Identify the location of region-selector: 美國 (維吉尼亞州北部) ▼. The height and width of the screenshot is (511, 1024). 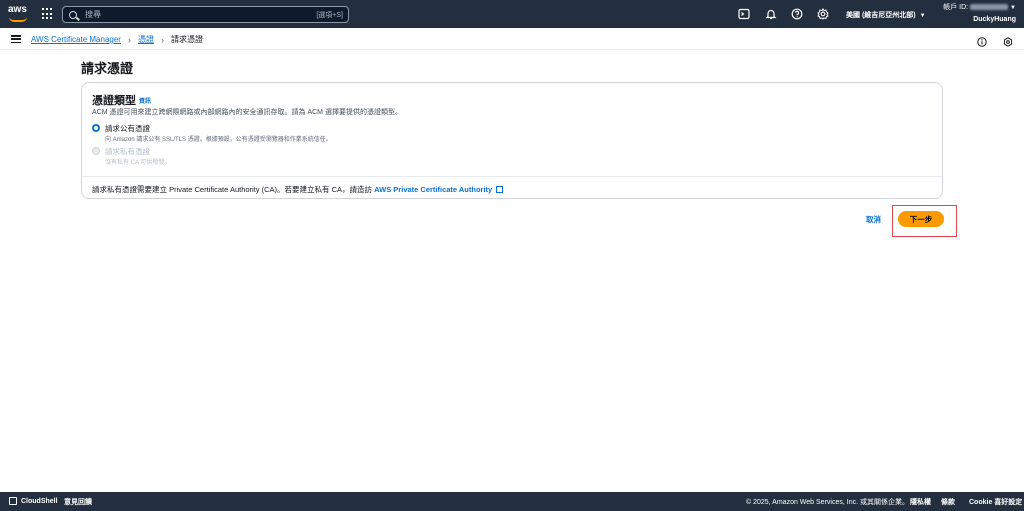
(886, 15).